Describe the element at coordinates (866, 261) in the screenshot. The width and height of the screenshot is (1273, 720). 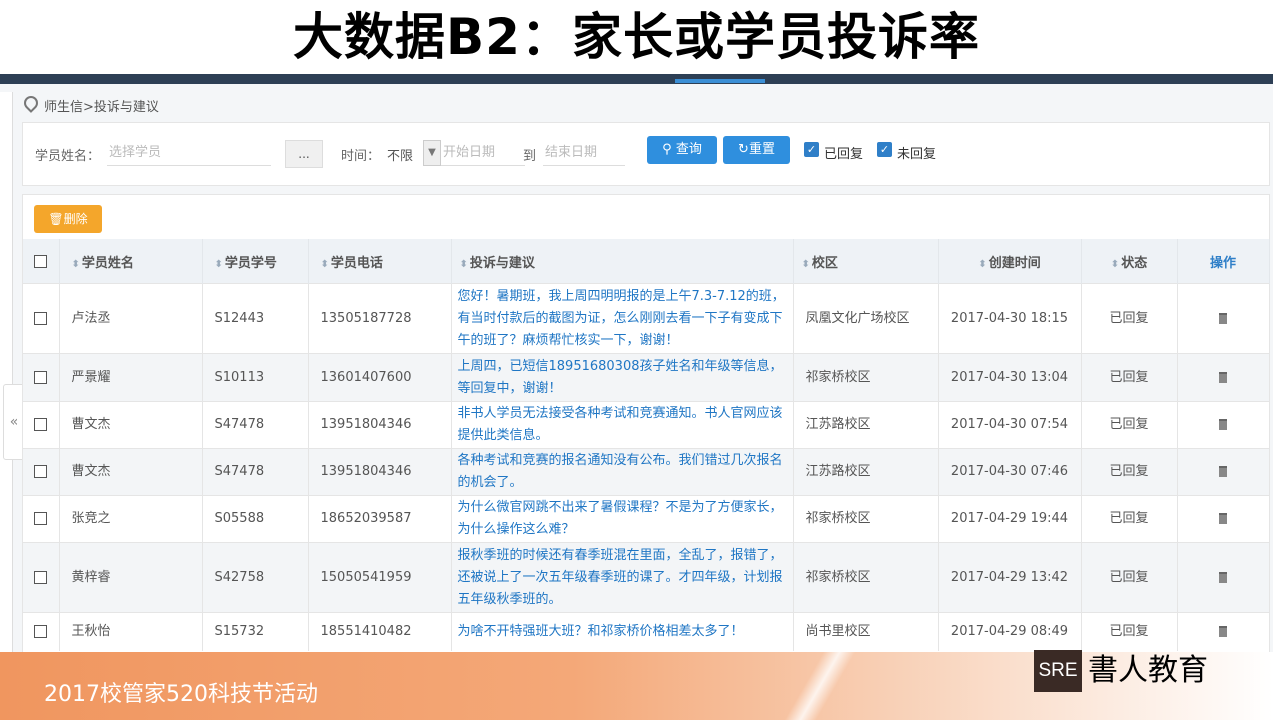
I see `column-header: ⬍ 校区` at that location.